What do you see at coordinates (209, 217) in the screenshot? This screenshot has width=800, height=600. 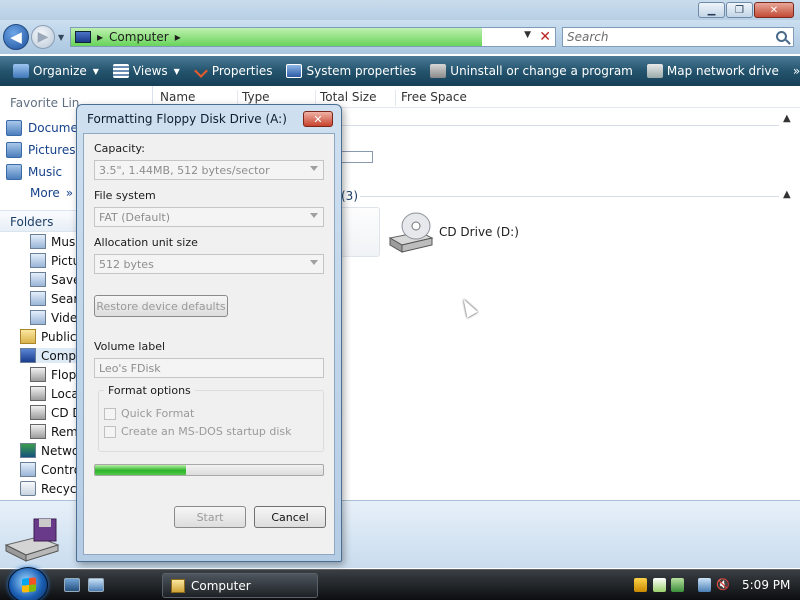 I see `filesystem-select: FAT (Default)` at bounding box center [209, 217].